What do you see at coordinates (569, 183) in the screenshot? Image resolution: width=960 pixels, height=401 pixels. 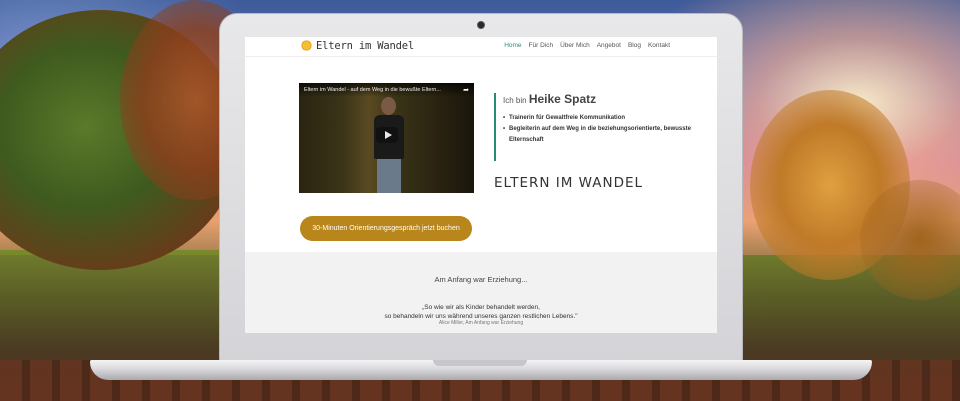 I see `brand-title: ELTERN IM WANDEL` at bounding box center [569, 183].